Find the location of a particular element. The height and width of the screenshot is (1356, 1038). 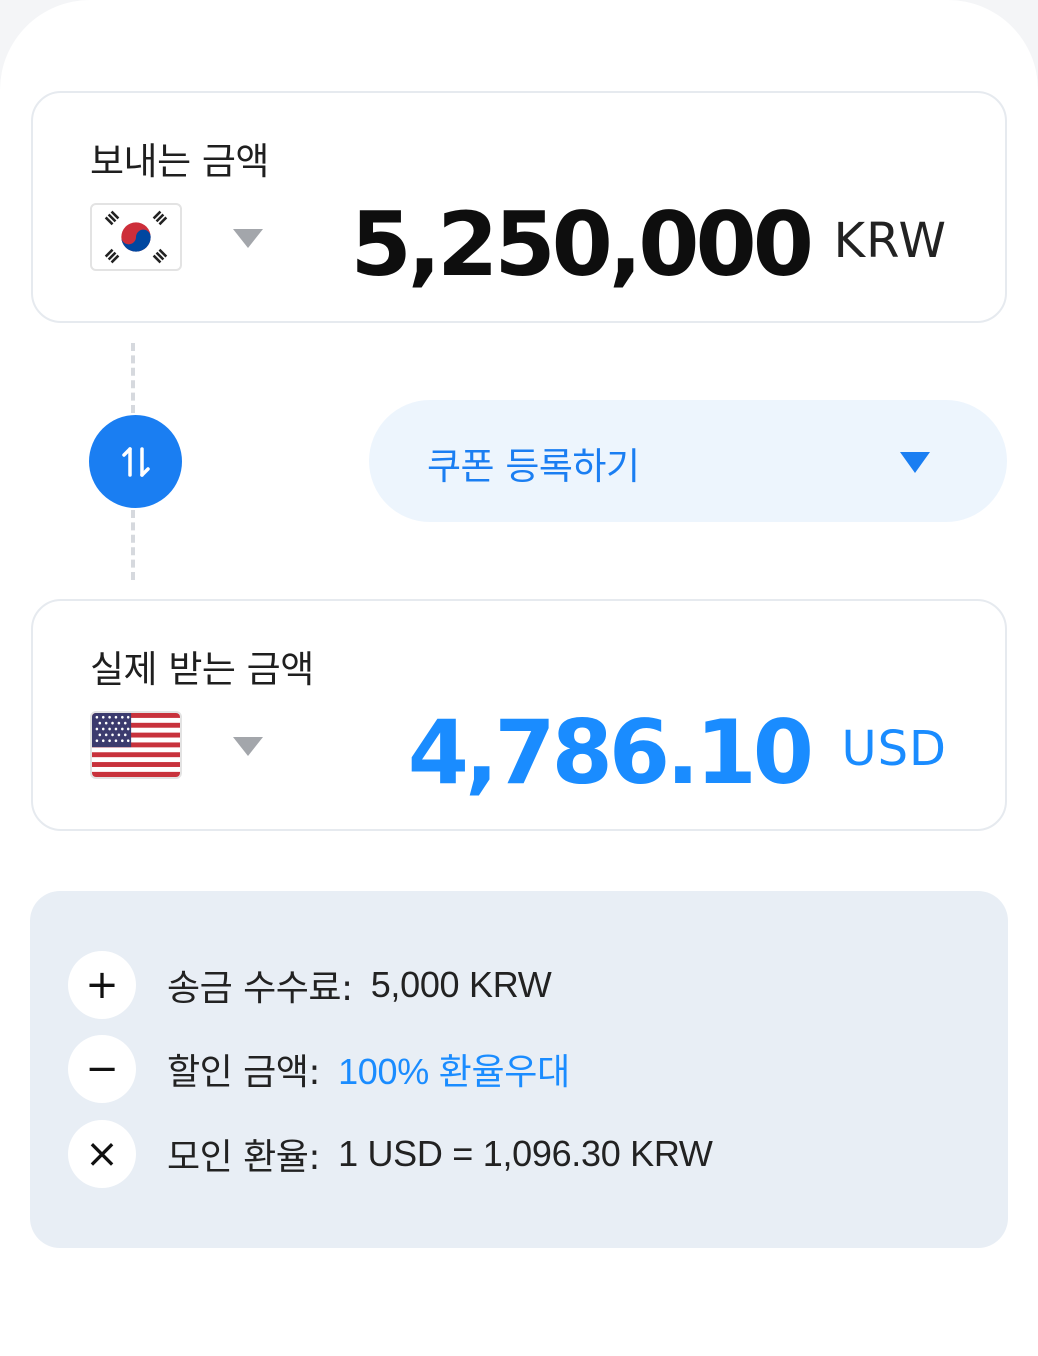

receive-amount-label: 실제 받는 금액 is located at coordinates (202, 669).